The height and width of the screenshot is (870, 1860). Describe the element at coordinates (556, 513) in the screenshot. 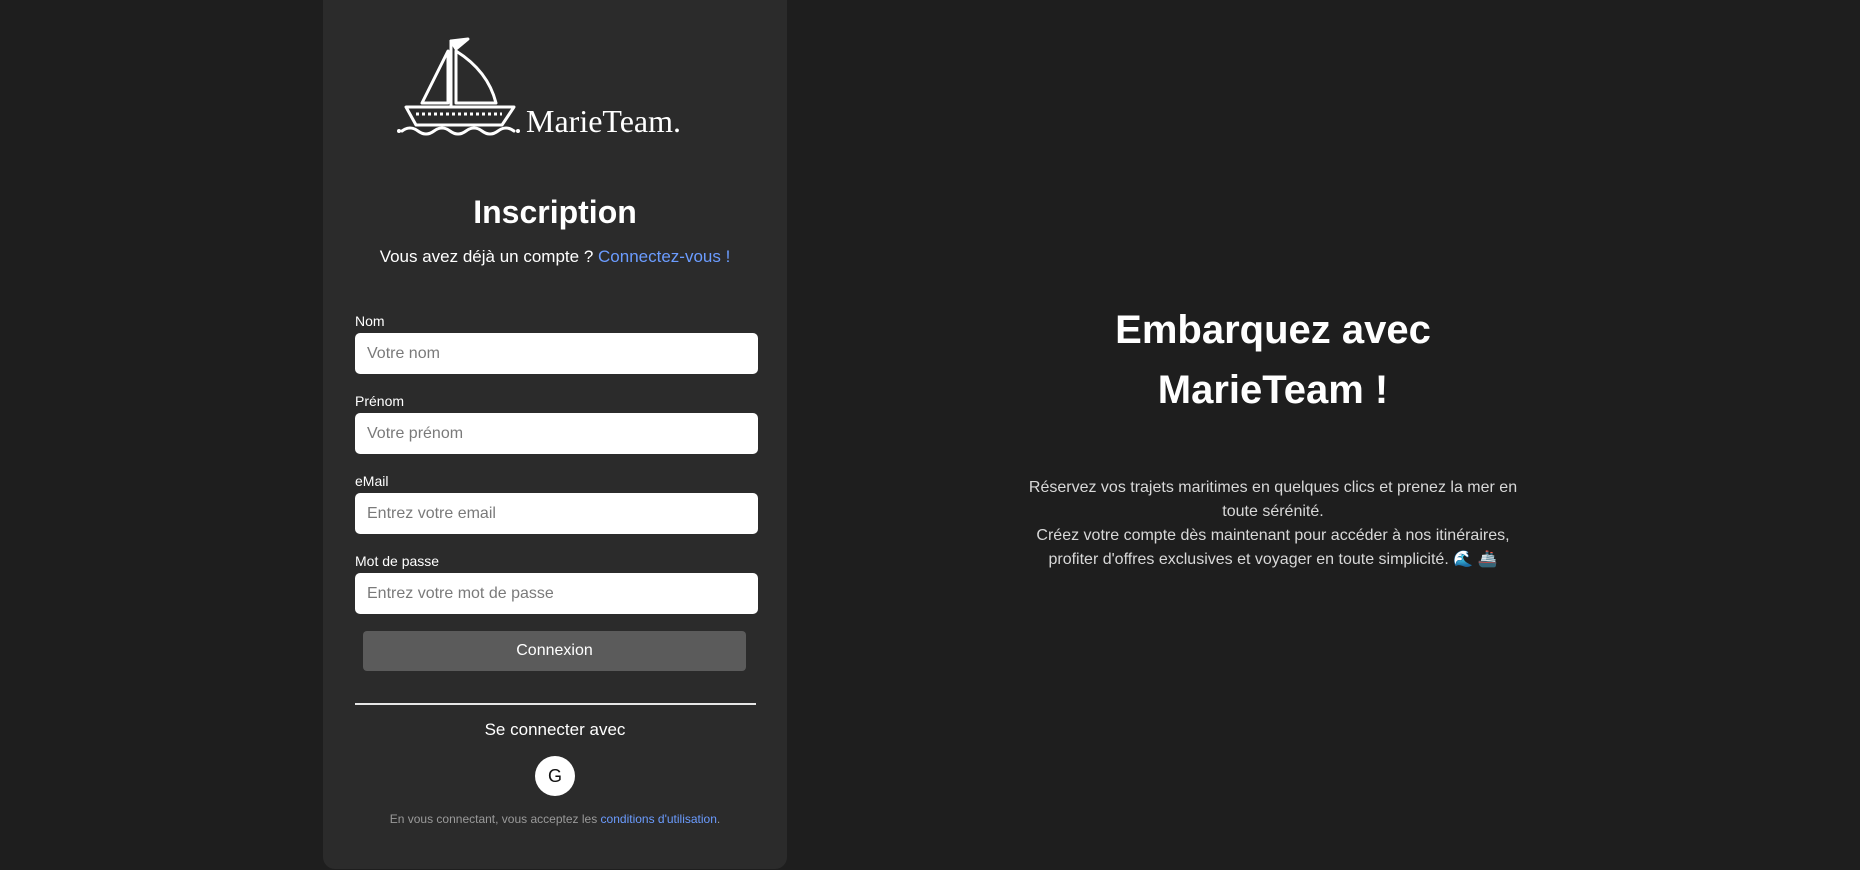

I see `email-input` at that location.